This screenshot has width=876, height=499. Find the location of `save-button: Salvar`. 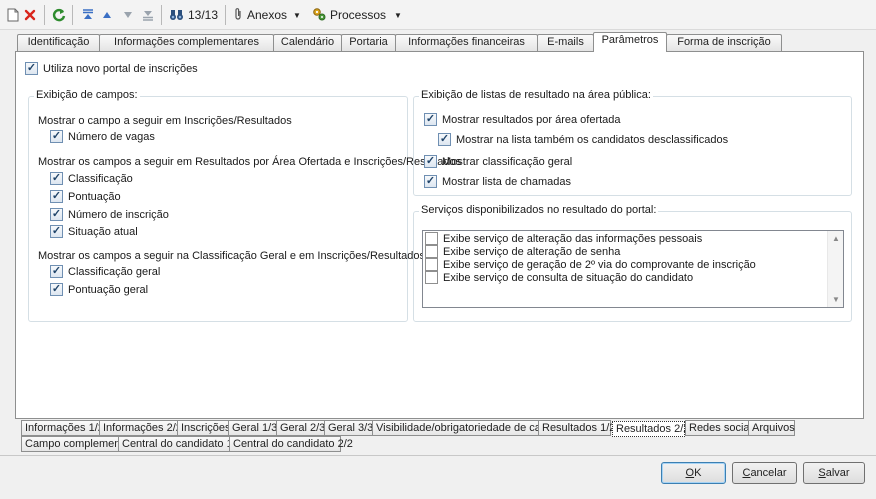

save-button: Salvar is located at coordinates (834, 473).